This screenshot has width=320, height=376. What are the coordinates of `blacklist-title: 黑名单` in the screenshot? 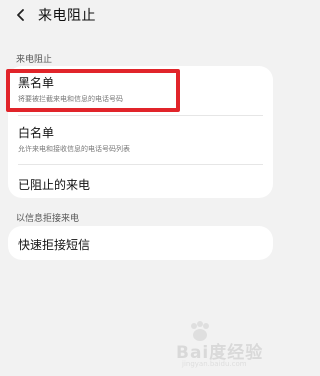 It's located at (36, 83).